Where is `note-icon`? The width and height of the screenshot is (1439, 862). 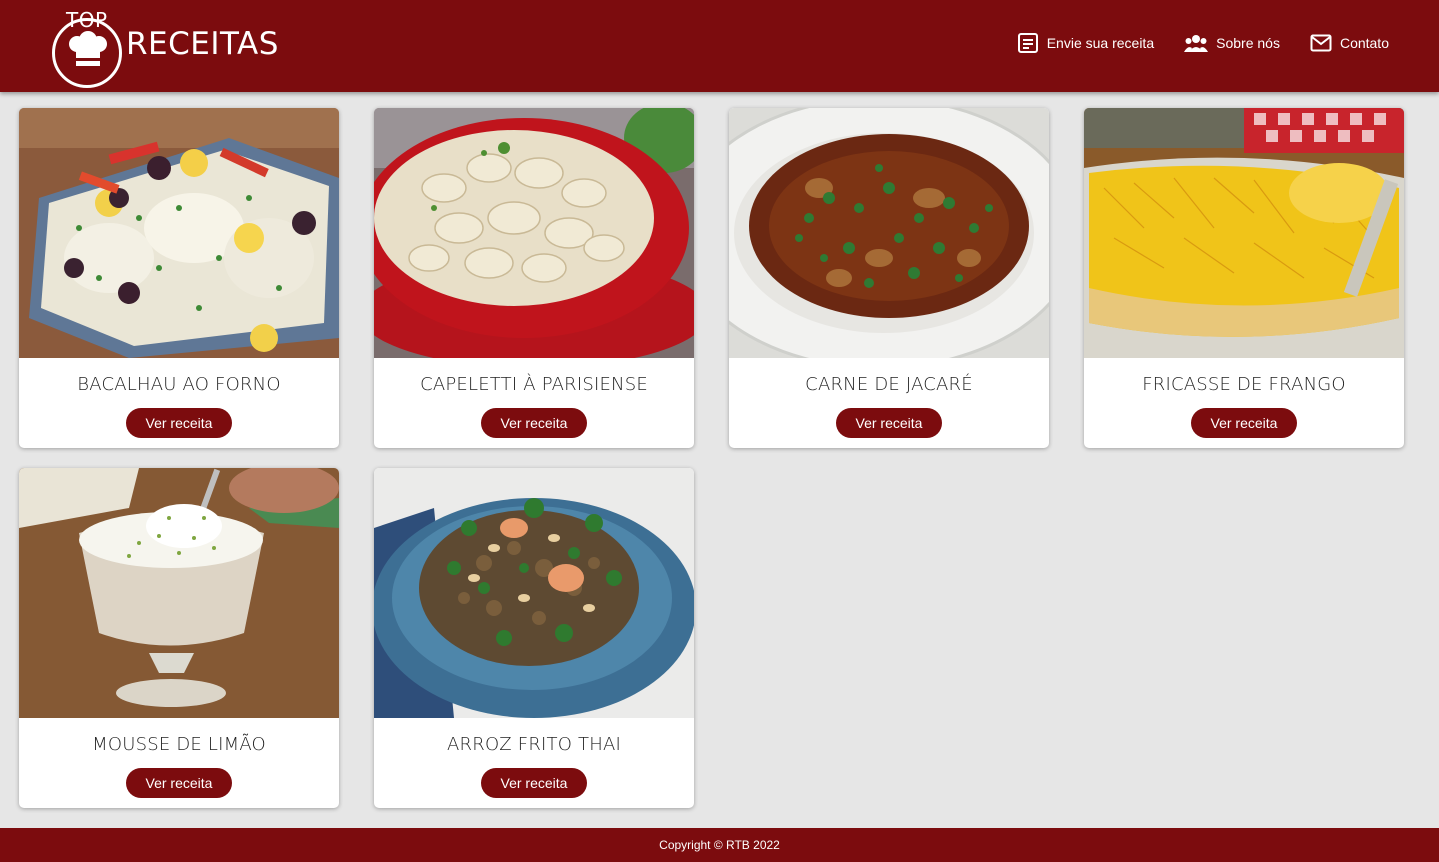 note-icon is located at coordinates (1027, 43).